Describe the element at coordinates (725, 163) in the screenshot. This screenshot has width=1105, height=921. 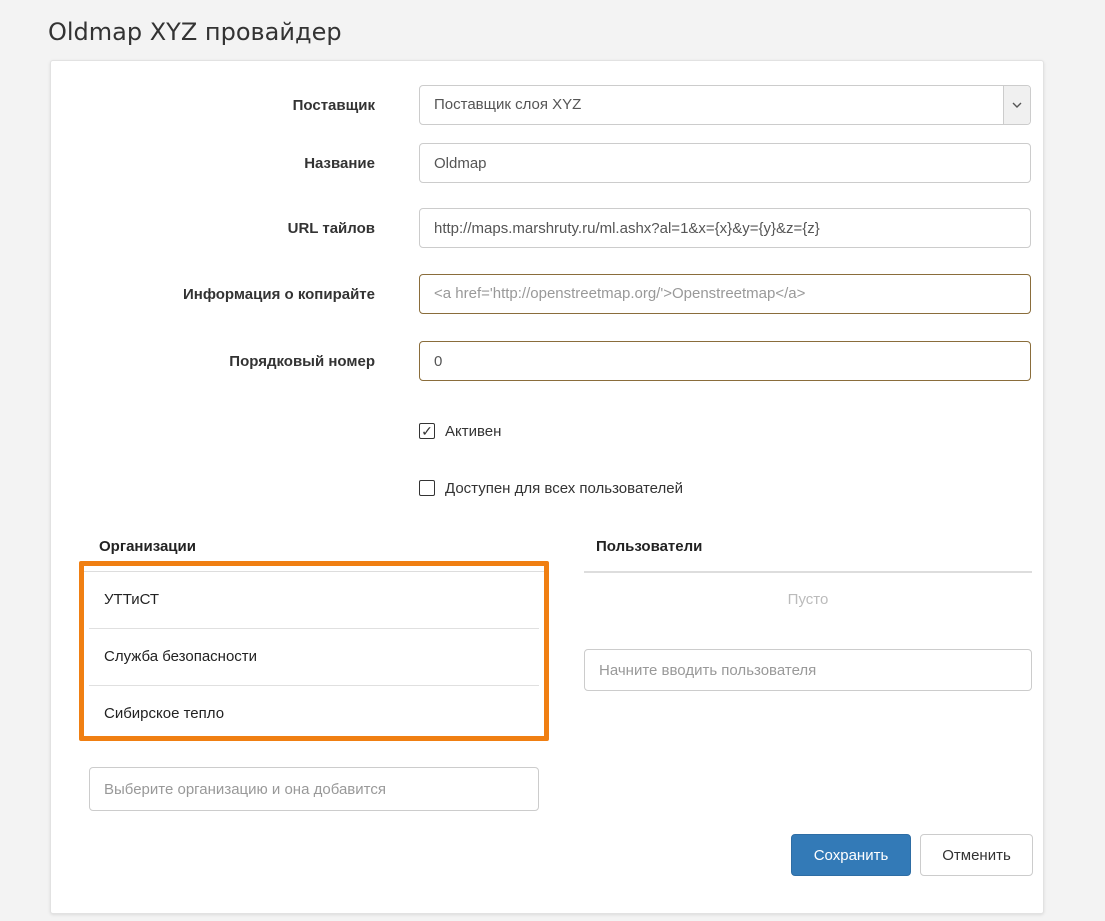
I see `name-input` at that location.